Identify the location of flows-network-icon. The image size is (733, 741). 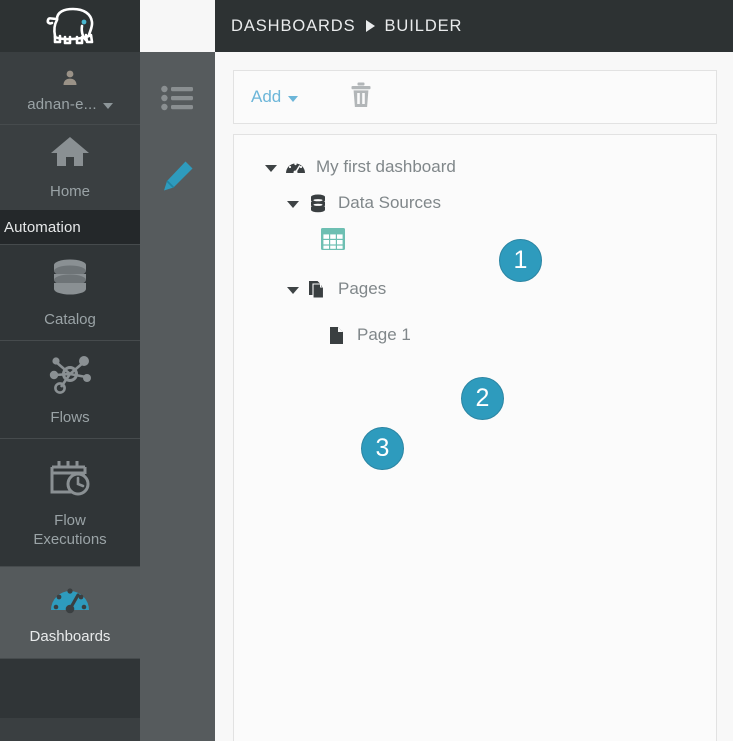
(70, 376).